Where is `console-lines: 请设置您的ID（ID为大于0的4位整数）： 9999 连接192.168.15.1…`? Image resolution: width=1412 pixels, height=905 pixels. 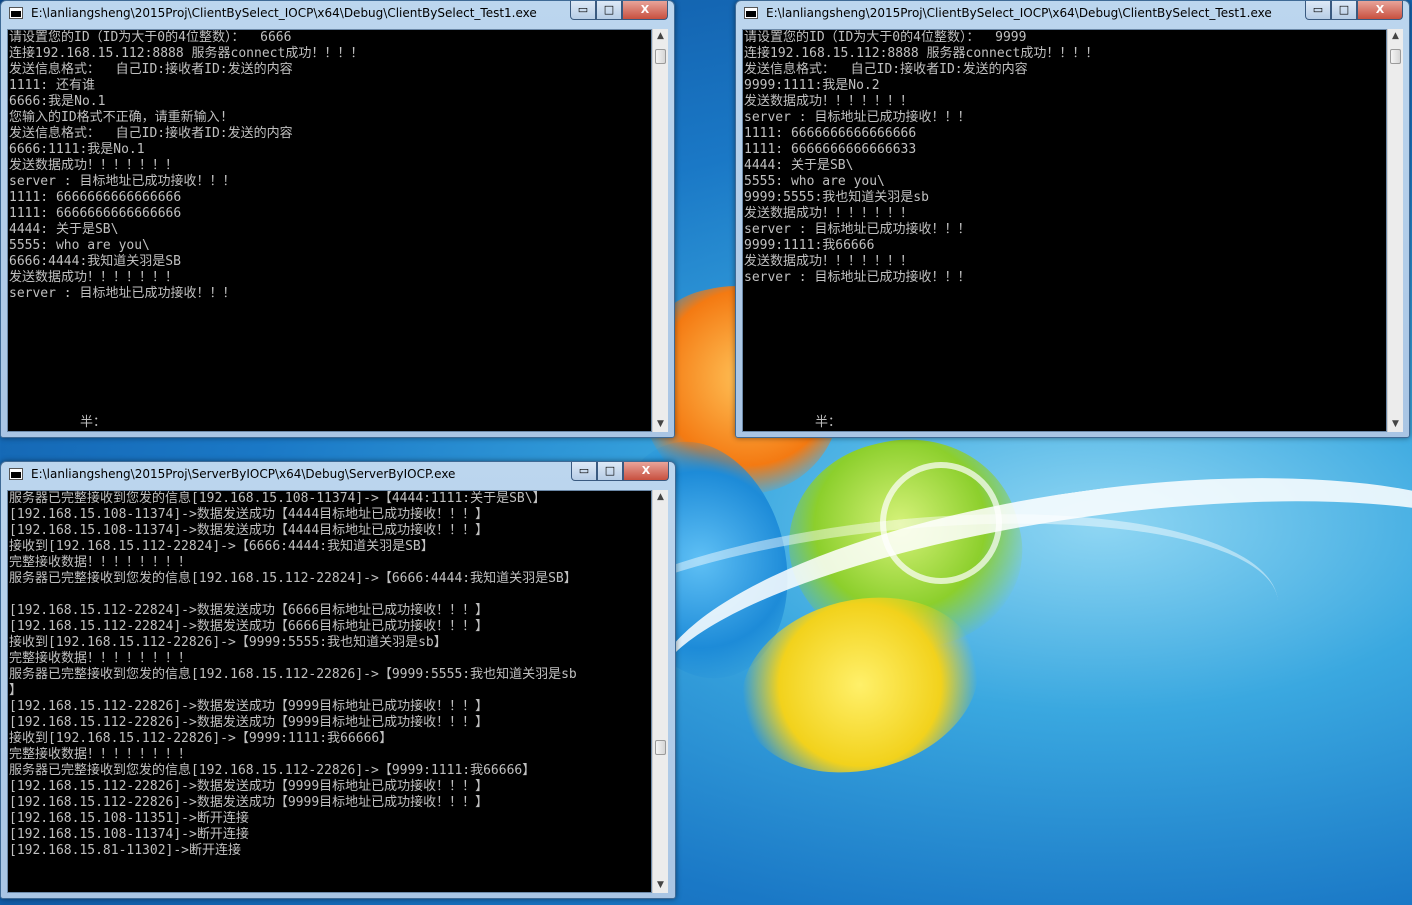
console-lines: 请设置您的ID（ID为大于0的4位整数）： 9999 连接192.168.15.1… is located at coordinates (1065, 158).